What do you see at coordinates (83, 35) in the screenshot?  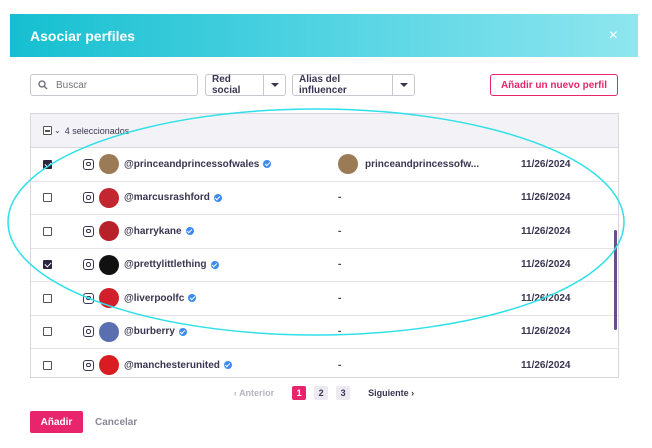 I see `modal-title: Asociar perfiles` at bounding box center [83, 35].